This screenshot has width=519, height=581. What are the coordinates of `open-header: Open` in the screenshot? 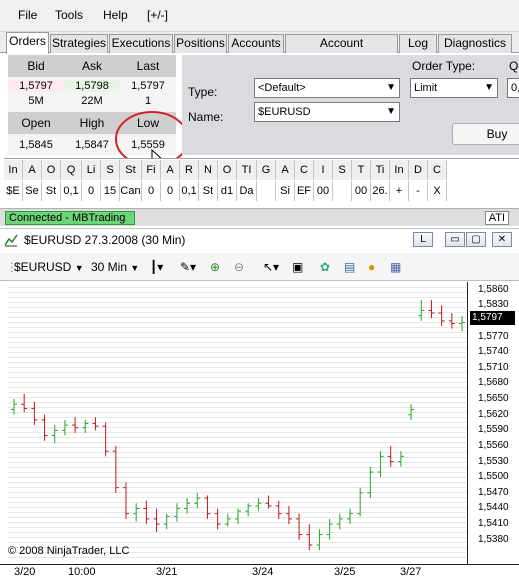 It's located at (36, 123).